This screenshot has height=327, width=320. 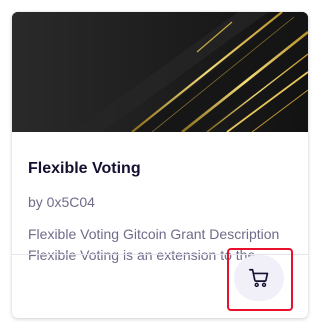 What do you see at coordinates (61, 202) in the screenshot?
I see `project-author: by 0x5C04` at bounding box center [61, 202].